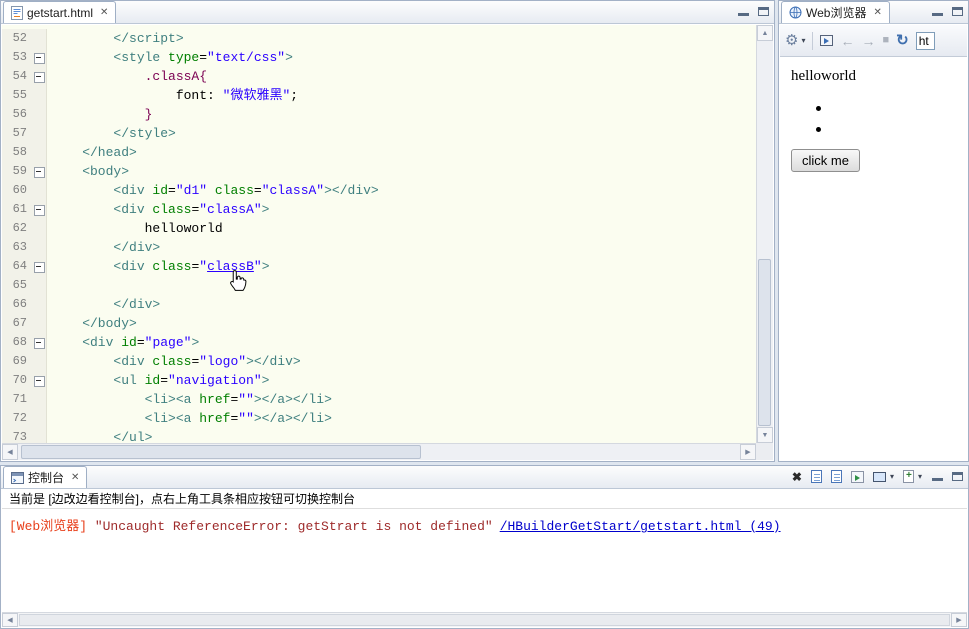 This screenshot has height=629, width=969. I want to click on console-scroll-thumb, so click(484, 620).